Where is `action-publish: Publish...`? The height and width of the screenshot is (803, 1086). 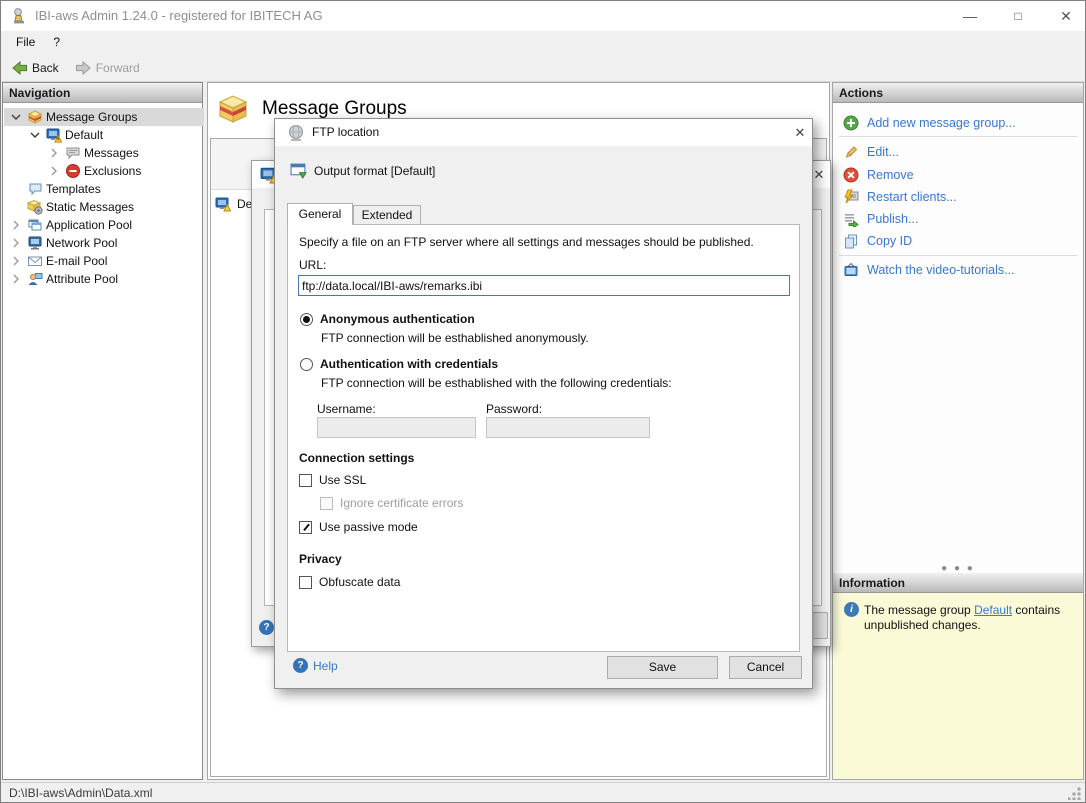
action-publish: Publish... is located at coordinates (880, 219).